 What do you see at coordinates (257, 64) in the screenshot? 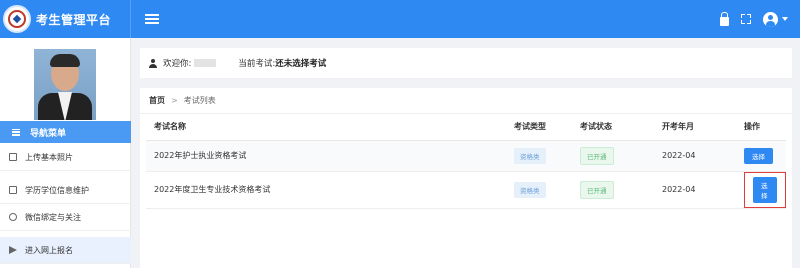
I see `current-exam-label: 当前考试:` at bounding box center [257, 64].